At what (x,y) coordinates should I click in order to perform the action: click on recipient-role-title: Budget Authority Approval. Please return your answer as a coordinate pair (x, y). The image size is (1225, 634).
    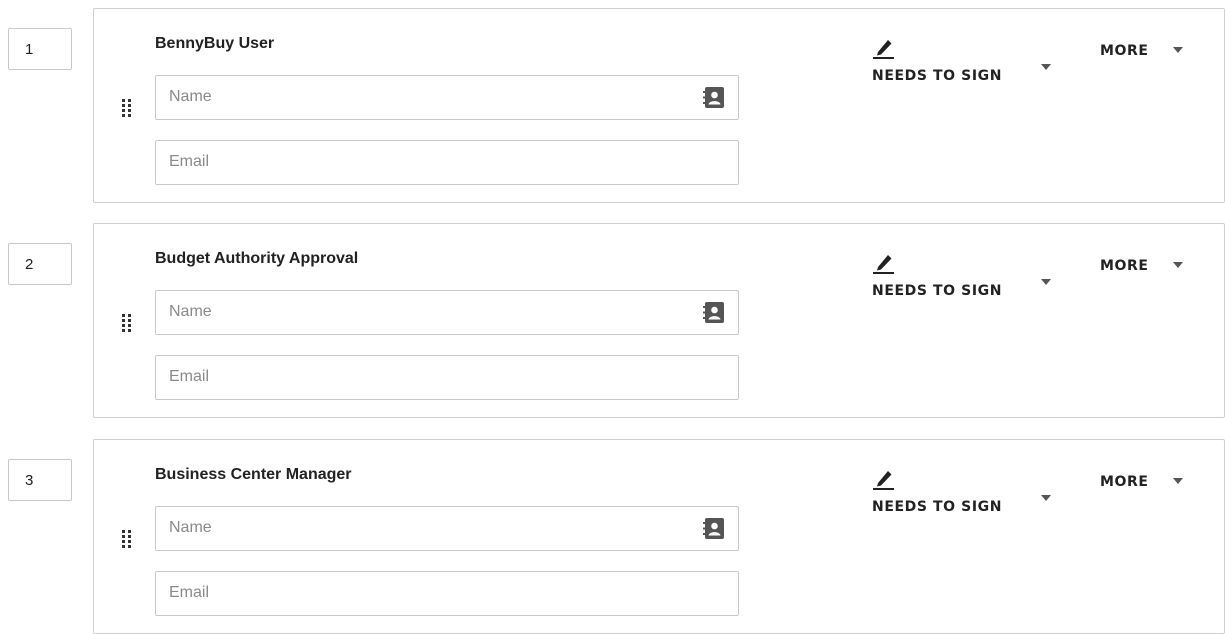
    Looking at the image, I should click on (257, 258).